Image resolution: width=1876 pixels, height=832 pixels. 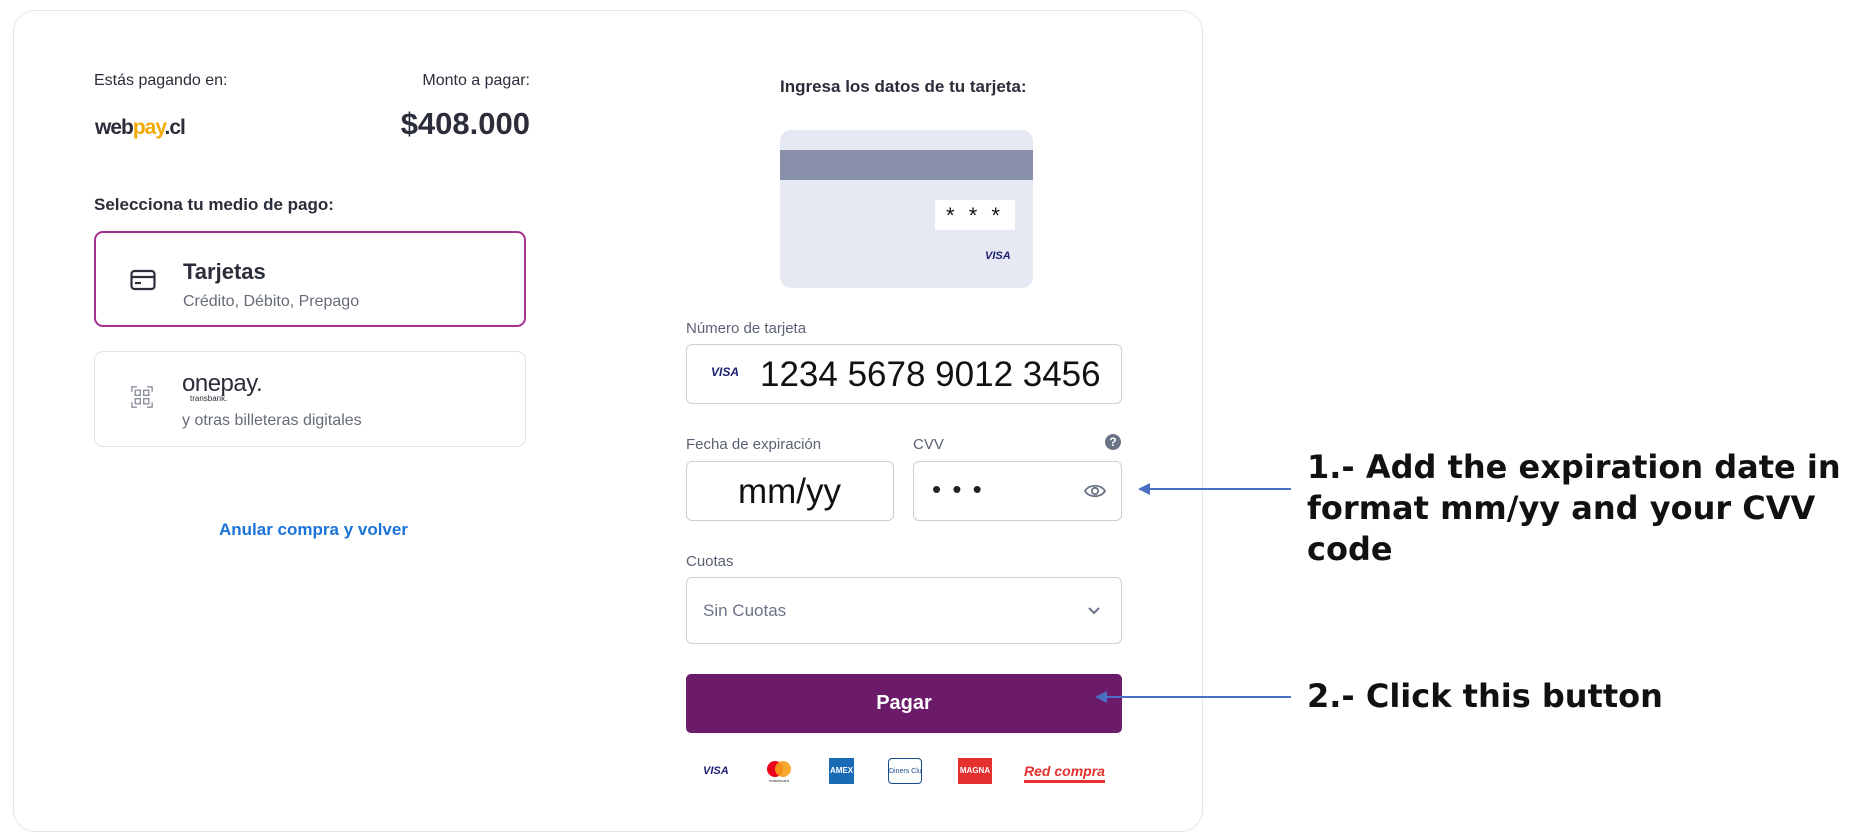 I want to click on webpay-logo: webpay.cl, so click(x=140, y=128).